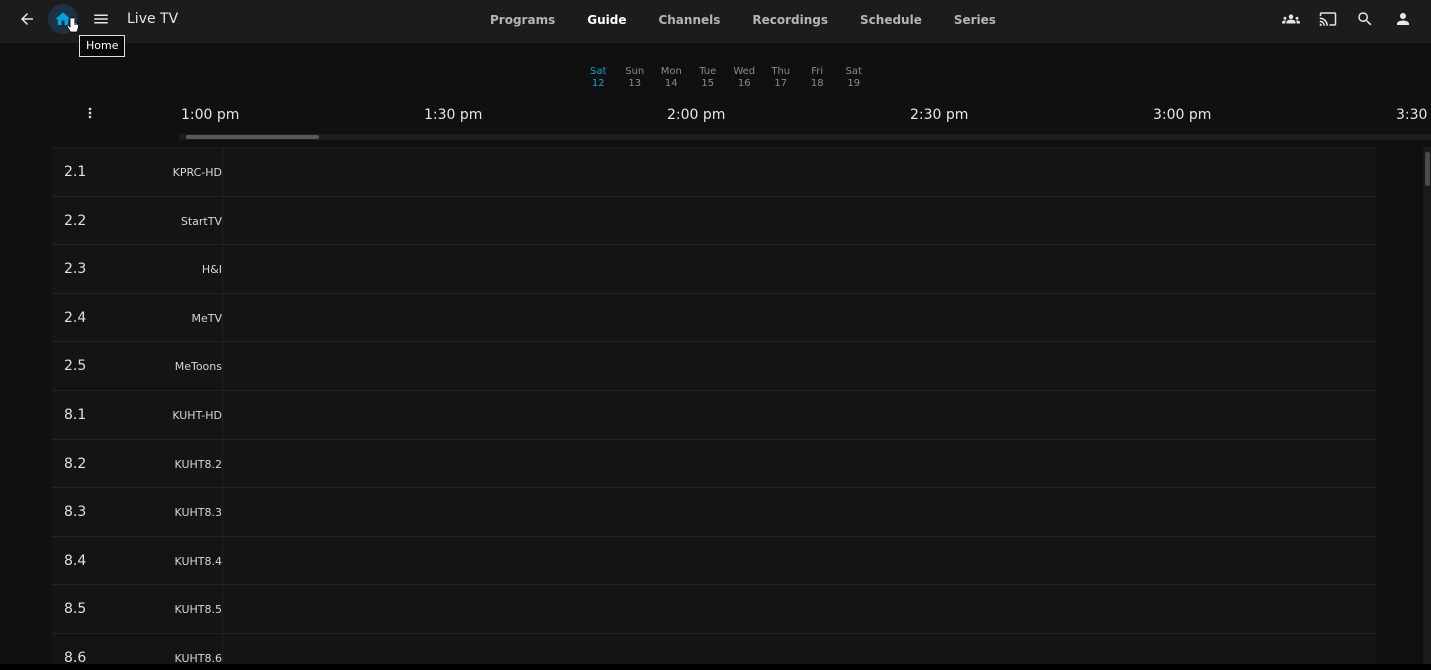 The height and width of the screenshot is (670, 1431). What do you see at coordinates (708, 78) in the screenshot?
I see `day-tab: Tue 15` at bounding box center [708, 78].